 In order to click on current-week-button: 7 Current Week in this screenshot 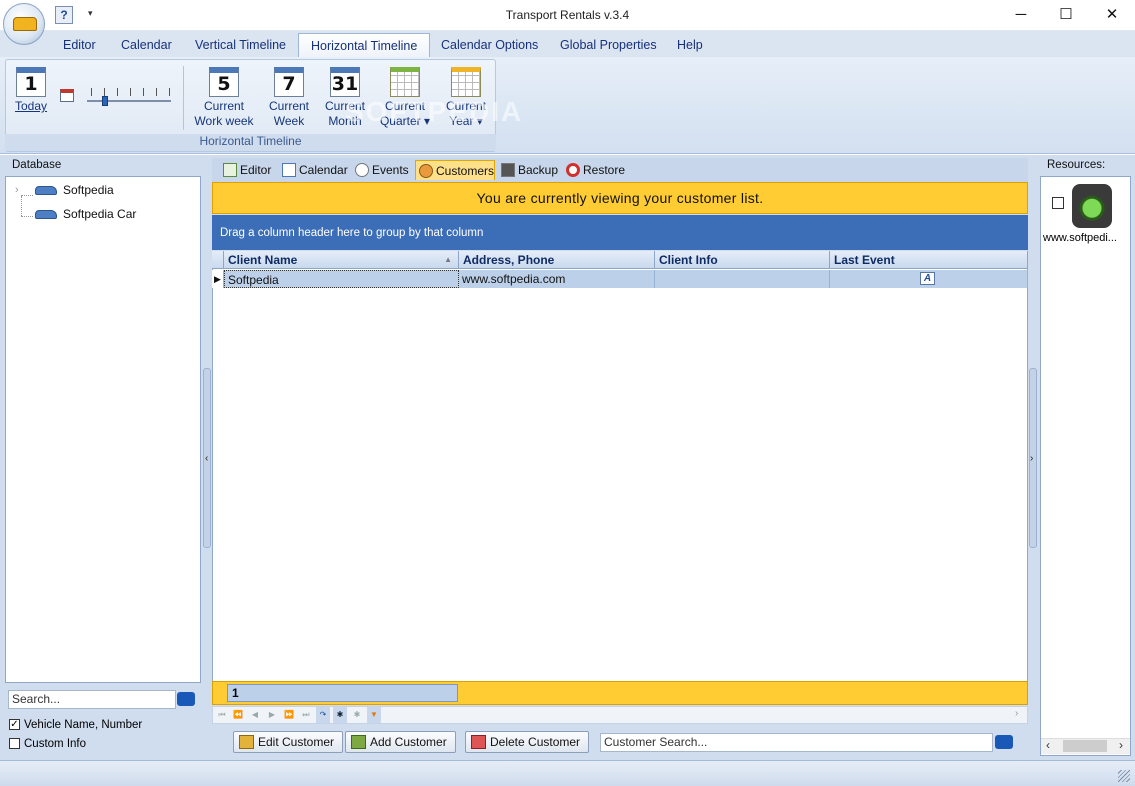, I will do `click(289, 98)`.